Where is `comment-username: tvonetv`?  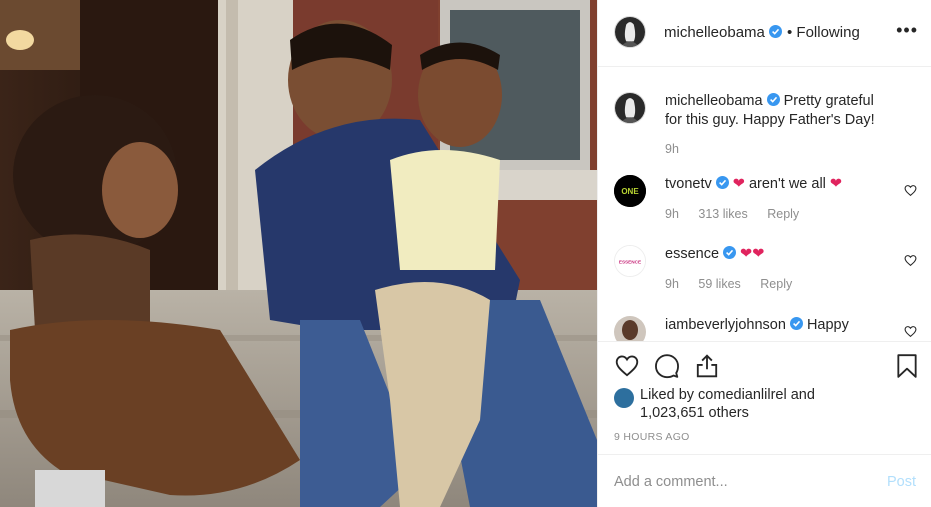
comment-username: tvonetv is located at coordinates (688, 184).